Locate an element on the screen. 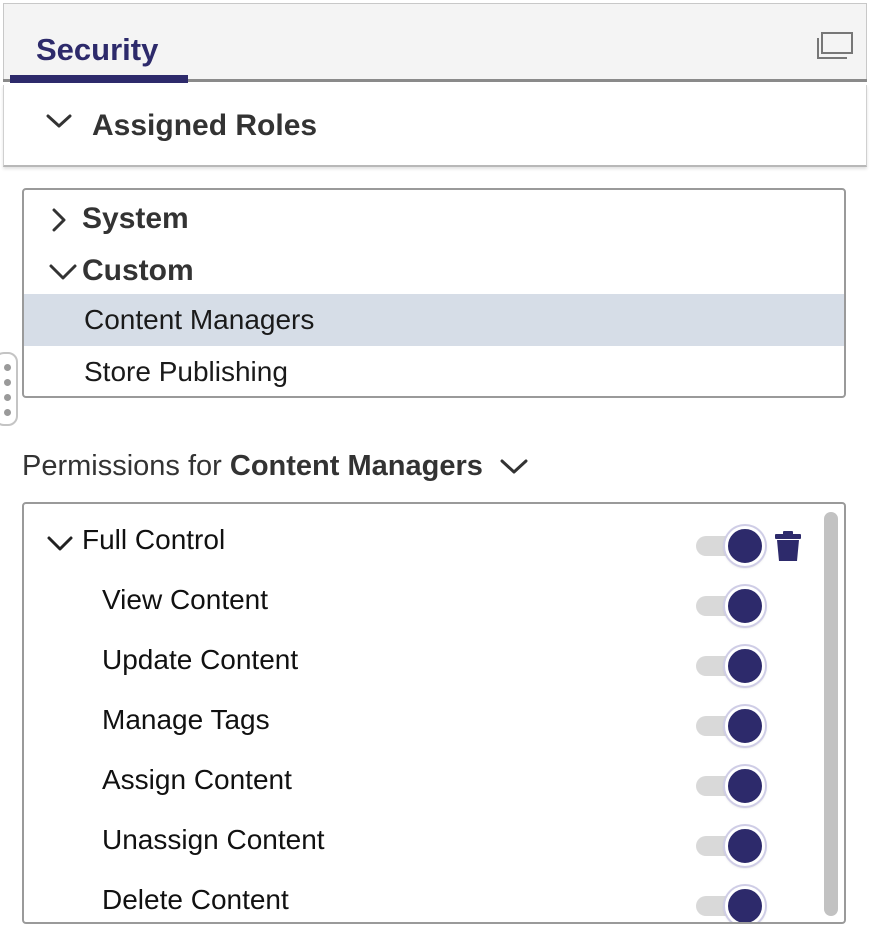 This screenshot has width=870, height=939. permission-label: Update Content is located at coordinates (200, 659).